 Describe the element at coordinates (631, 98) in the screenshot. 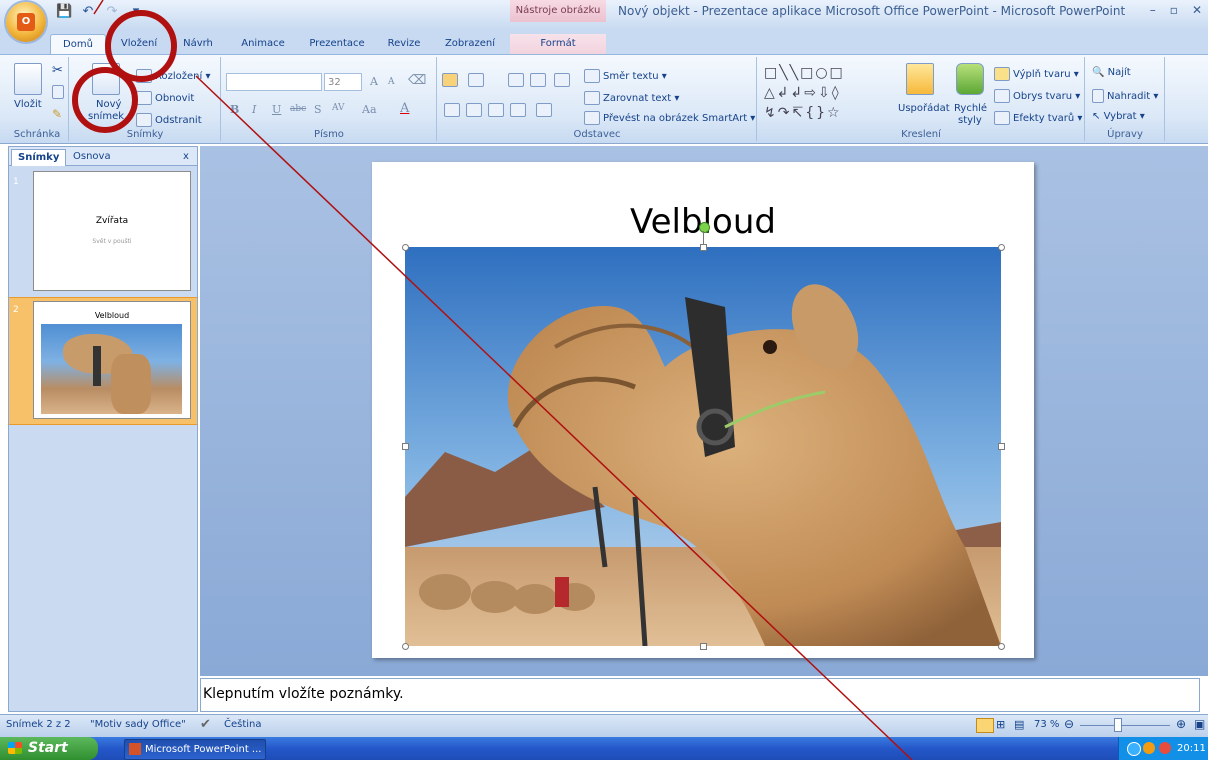

I see `align-text-button: Zarovnat text ▾` at that location.